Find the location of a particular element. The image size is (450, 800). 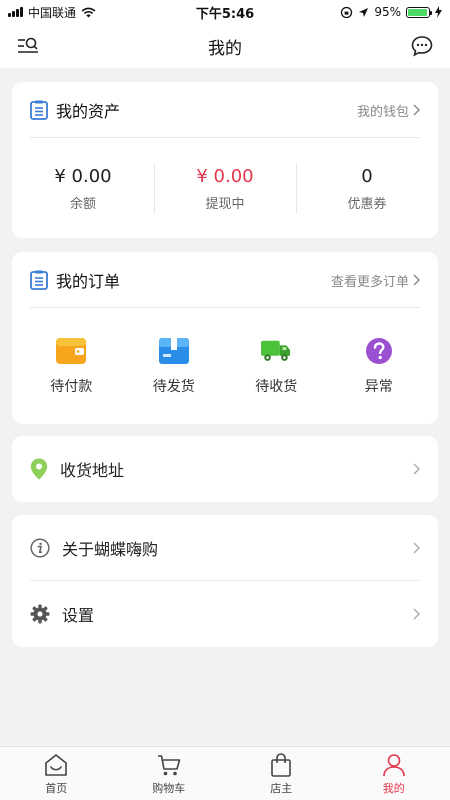

asset-label: 提现中 is located at coordinates (225, 204).